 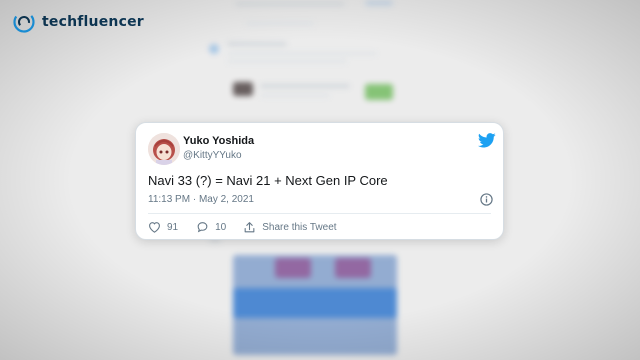 What do you see at coordinates (154, 227) in the screenshot?
I see `heart-icon` at bounding box center [154, 227].